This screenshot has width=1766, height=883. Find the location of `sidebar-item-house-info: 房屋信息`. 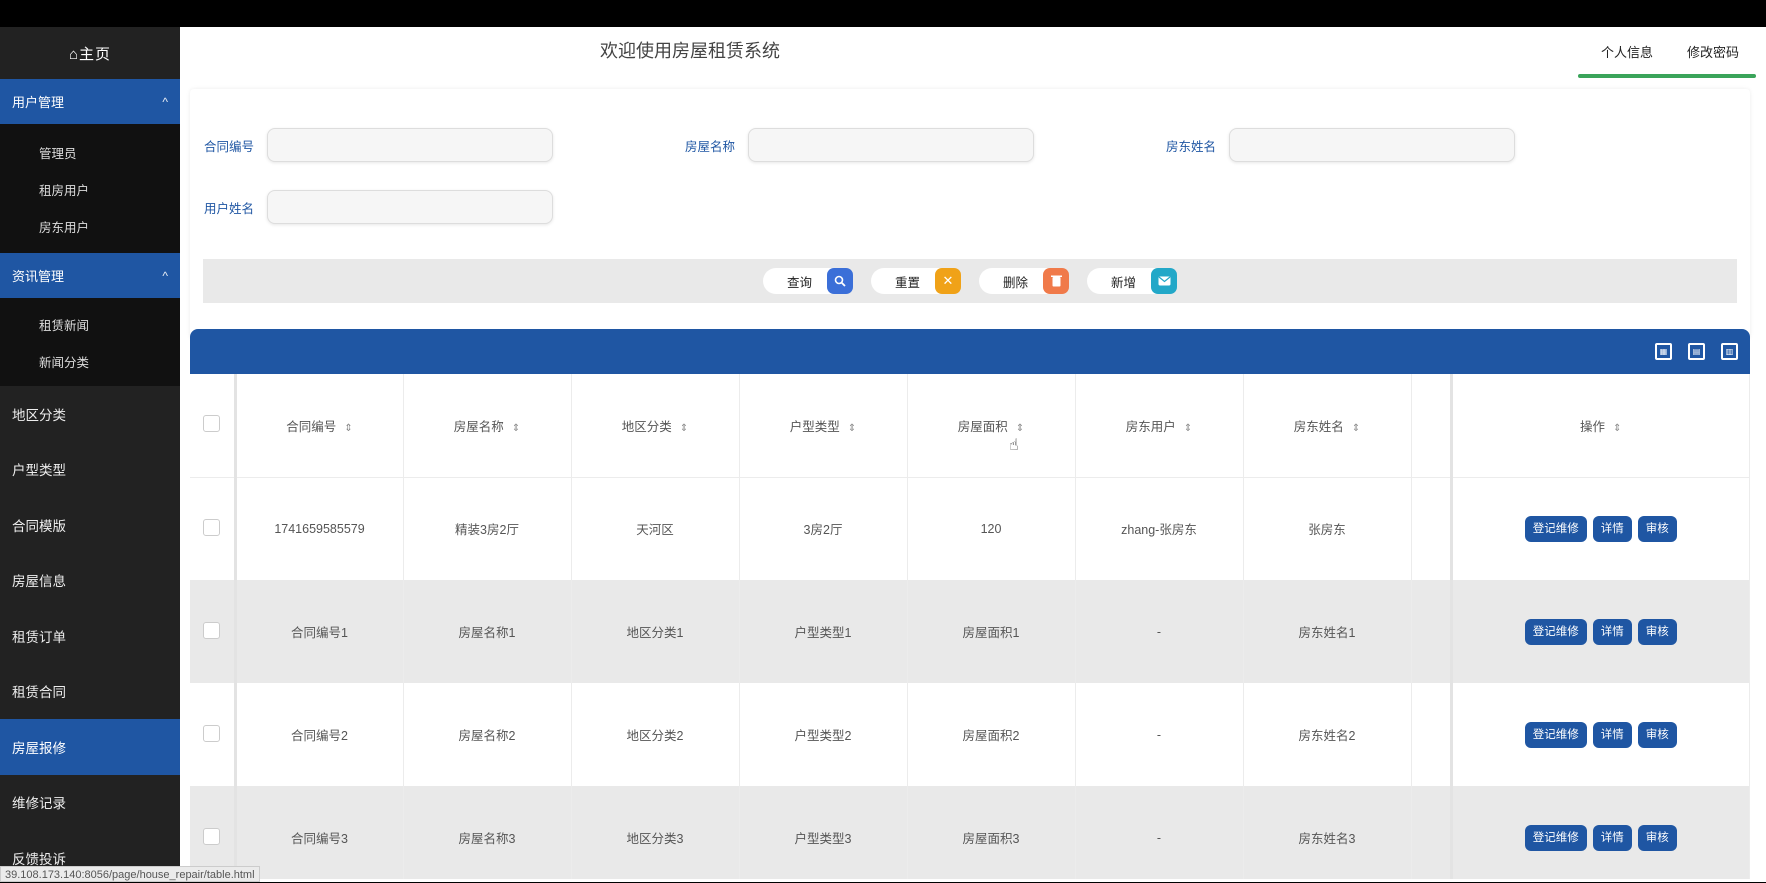

sidebar-item-house-info: 房屋信息 is located at coordinates (90, 581).